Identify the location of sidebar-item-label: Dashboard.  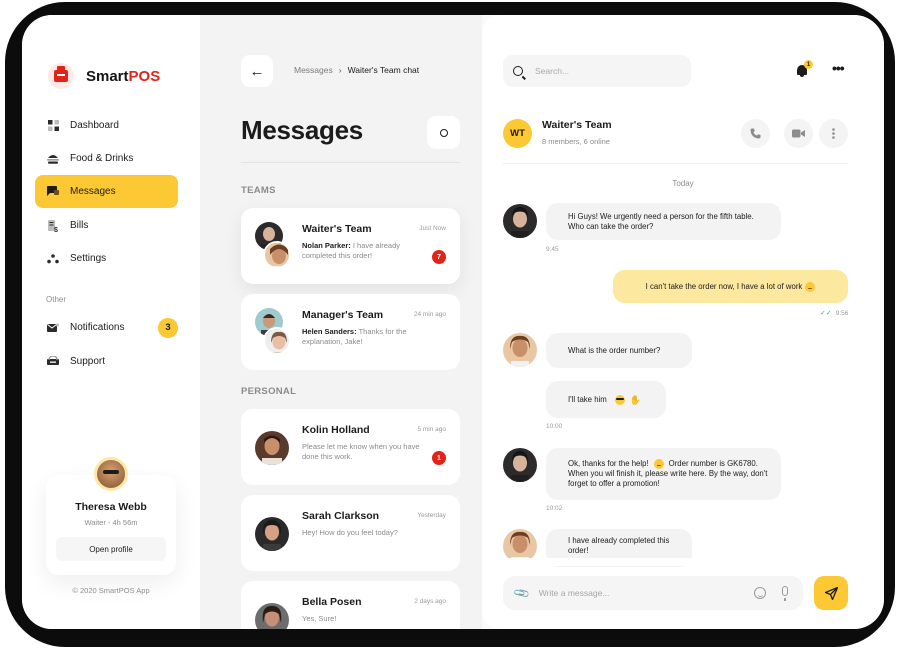
(94, 125).